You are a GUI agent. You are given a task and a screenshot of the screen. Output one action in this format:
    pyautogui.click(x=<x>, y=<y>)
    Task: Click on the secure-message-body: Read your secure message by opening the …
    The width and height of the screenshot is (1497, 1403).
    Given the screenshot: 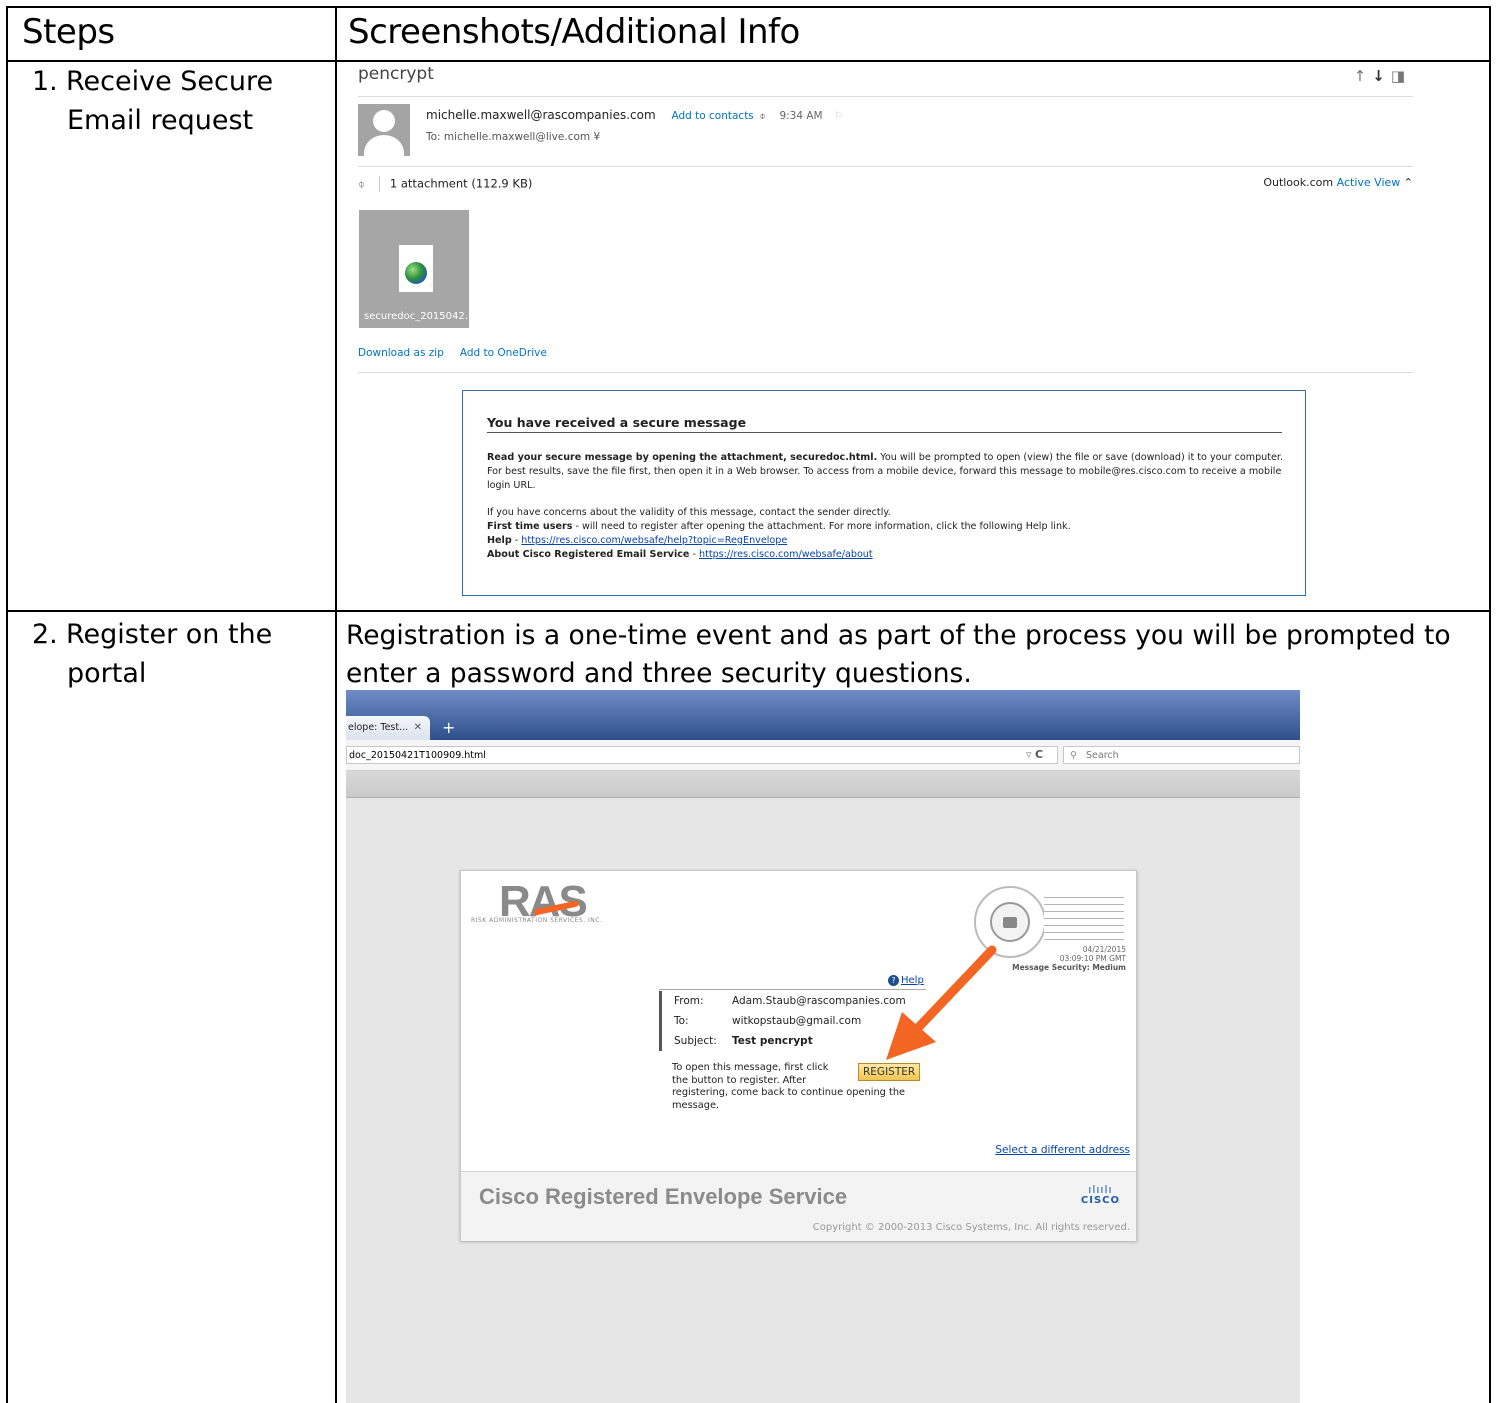 What is the action you would take?
    pyautogui.click(x=885, y=506)
    